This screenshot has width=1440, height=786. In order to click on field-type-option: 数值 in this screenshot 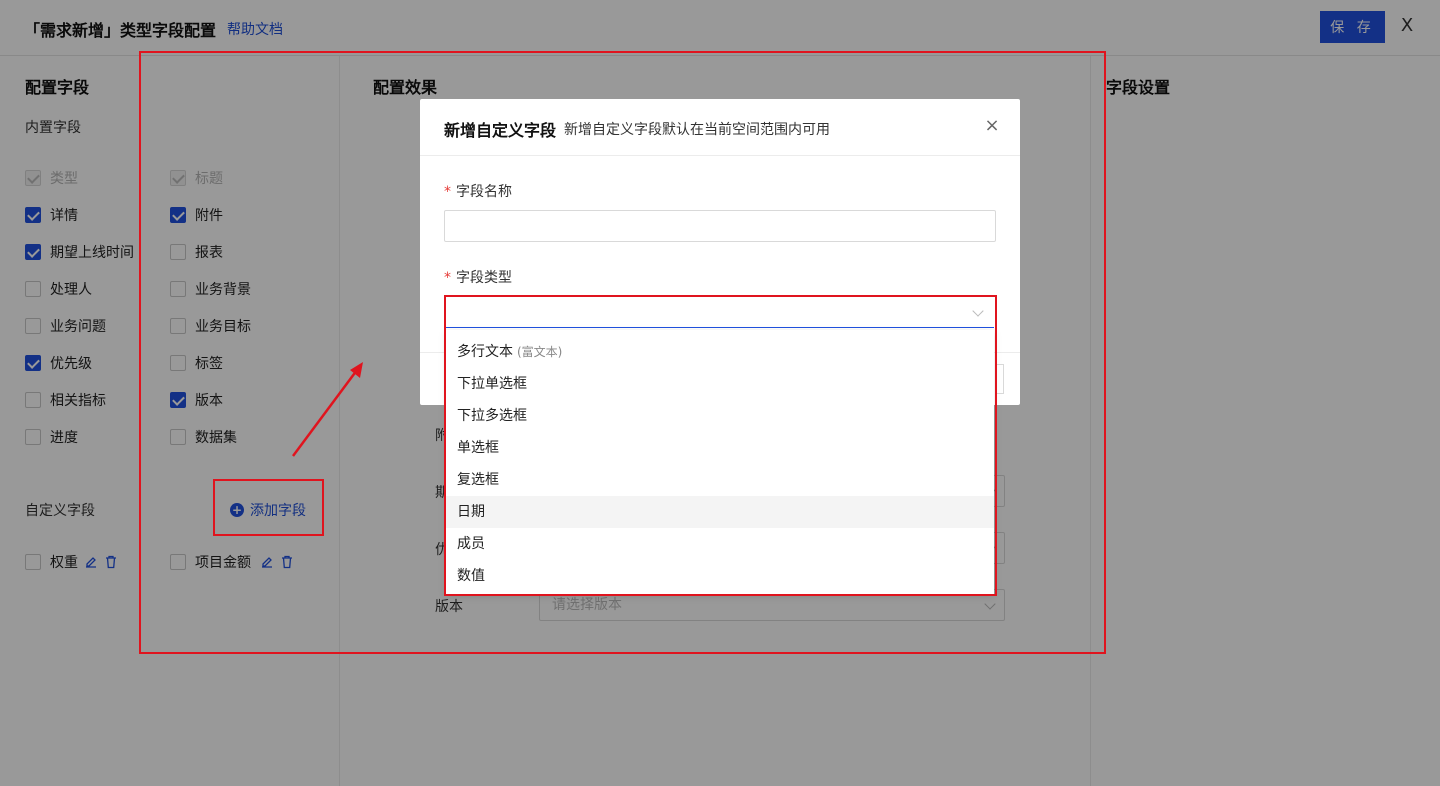, I will do `click(720, 576)`.